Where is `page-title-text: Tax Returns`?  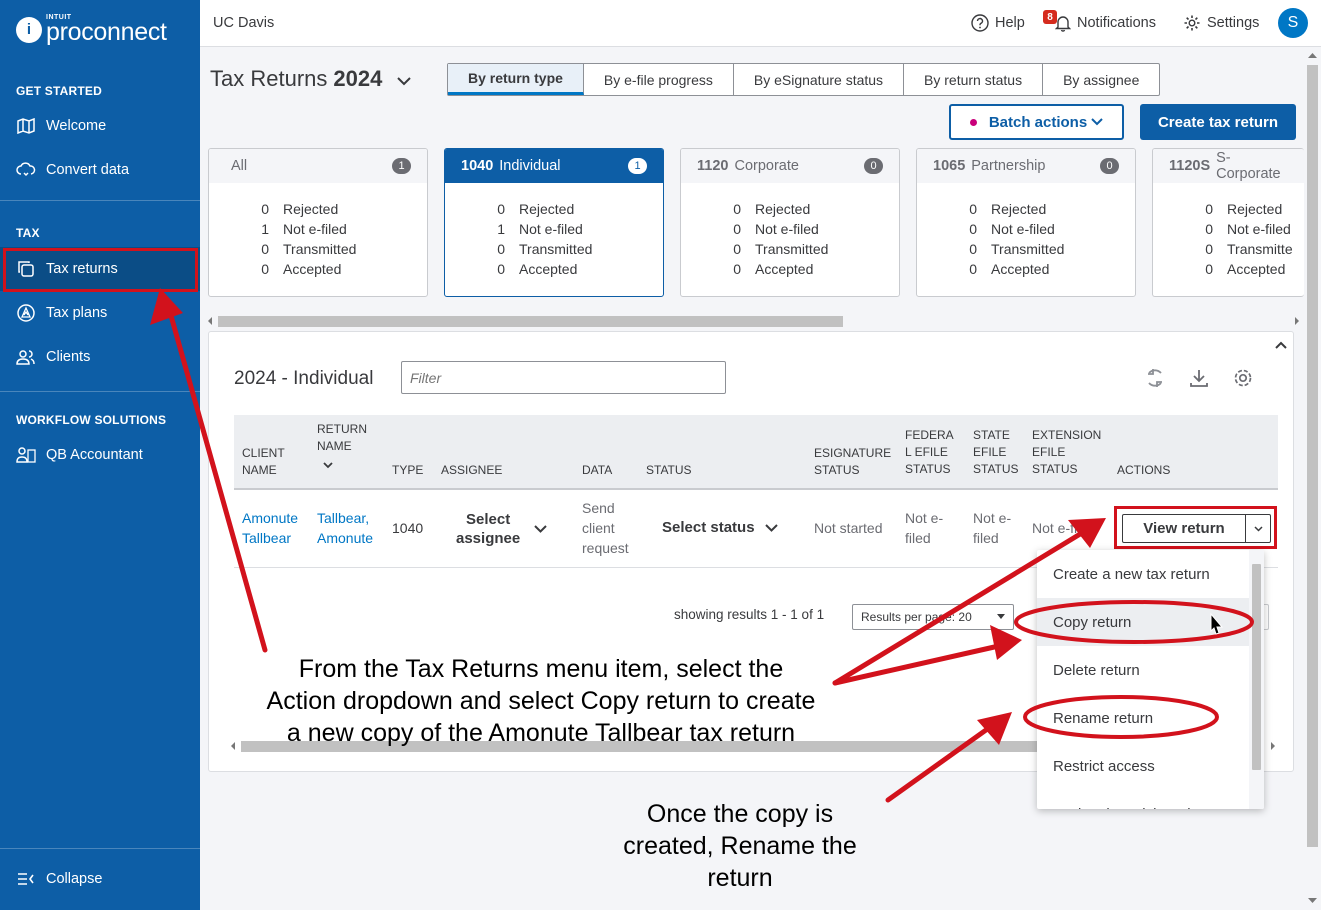
page-title-text: Tax Returns is located at coordinates (269, 78).